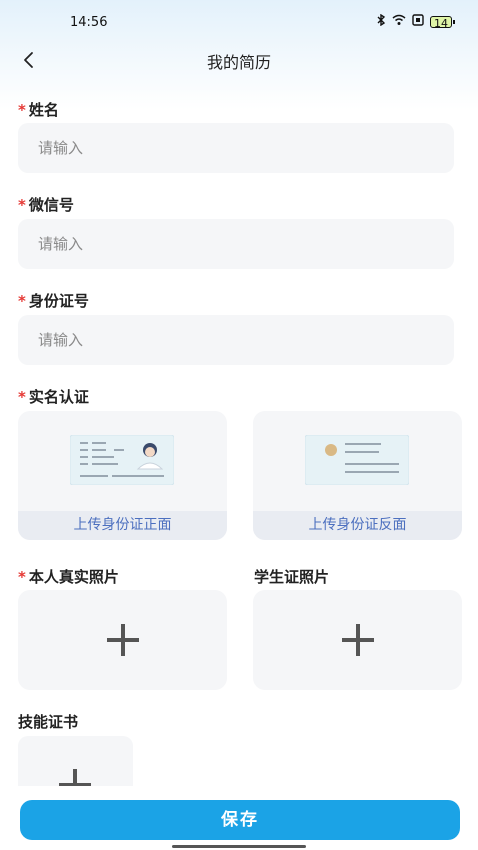 The height and width of the screenshot is (850, 478). What do you see at coordinates (122, 525) in the screenshot?
I see `id-front-caption: 上传身份证正面` at bounding box center [122, 525].